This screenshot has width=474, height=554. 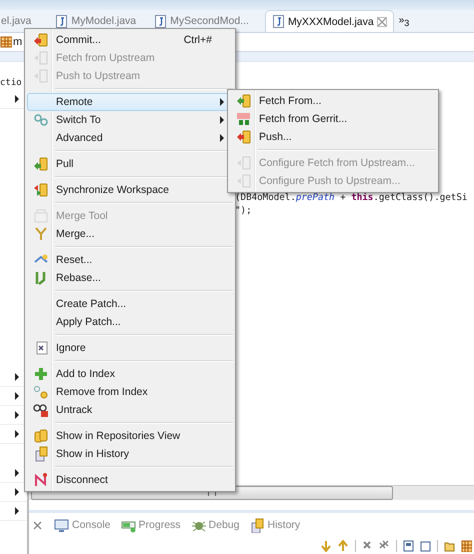 What do you see at coordinates (130, 348) in the screenshot?
I see `menu-item: Ignore` at bounding box center [130, 348].